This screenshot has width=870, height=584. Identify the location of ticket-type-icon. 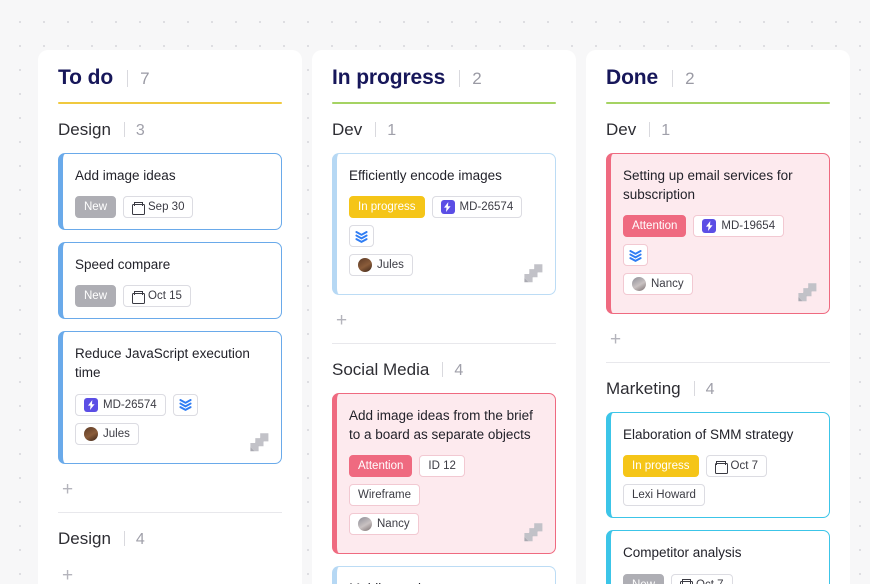
(709, 226).